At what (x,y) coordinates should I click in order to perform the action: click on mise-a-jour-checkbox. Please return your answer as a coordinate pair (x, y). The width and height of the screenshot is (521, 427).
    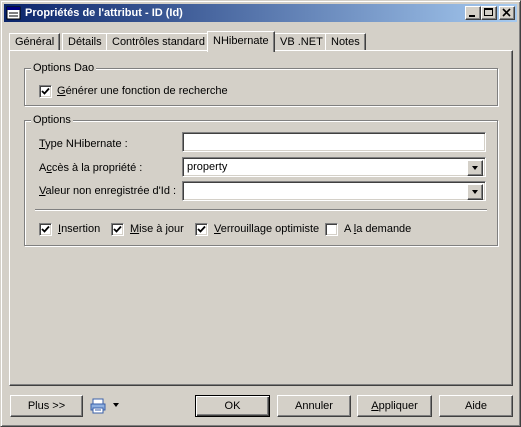
    Looking at the image, I should click on (117, 229).